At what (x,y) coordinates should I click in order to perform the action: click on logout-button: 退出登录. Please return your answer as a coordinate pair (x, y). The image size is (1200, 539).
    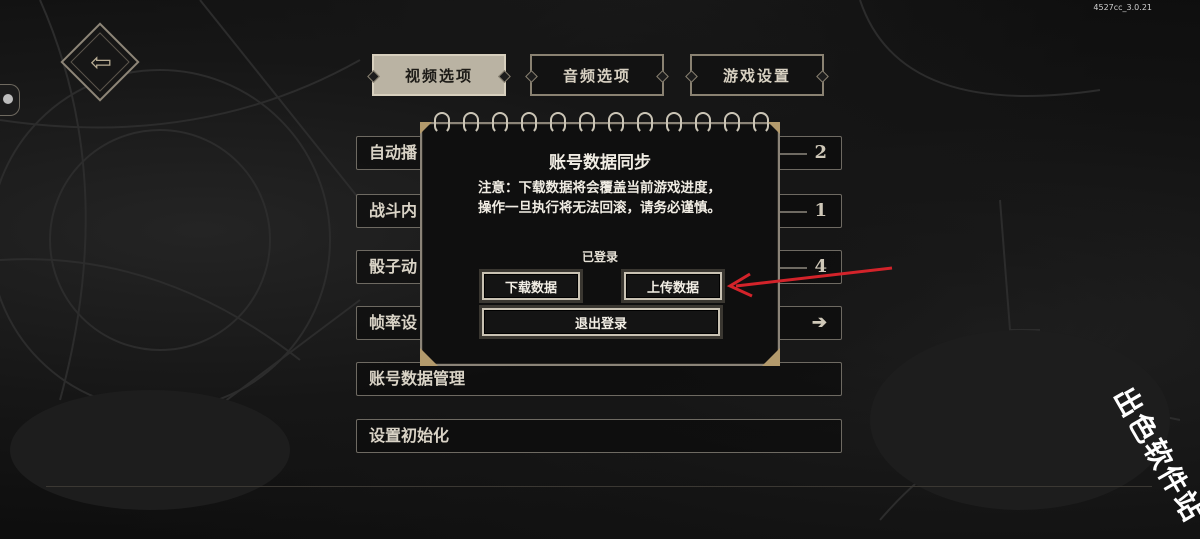
    Looking at the image, I should click on (601, 322).